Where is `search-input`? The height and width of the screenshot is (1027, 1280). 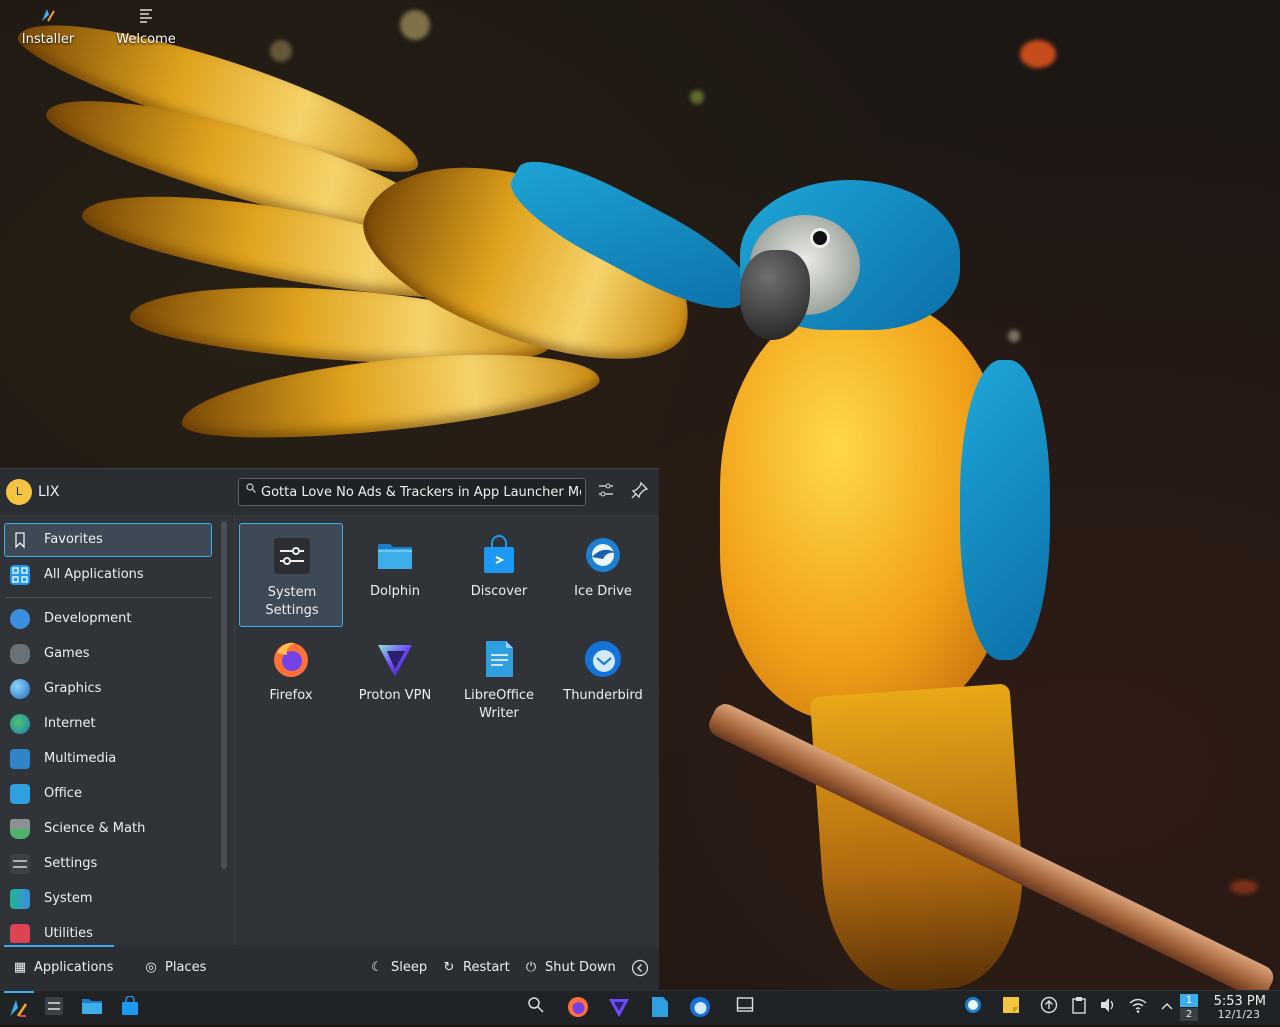
search-input is located at coordinates (412, 492).